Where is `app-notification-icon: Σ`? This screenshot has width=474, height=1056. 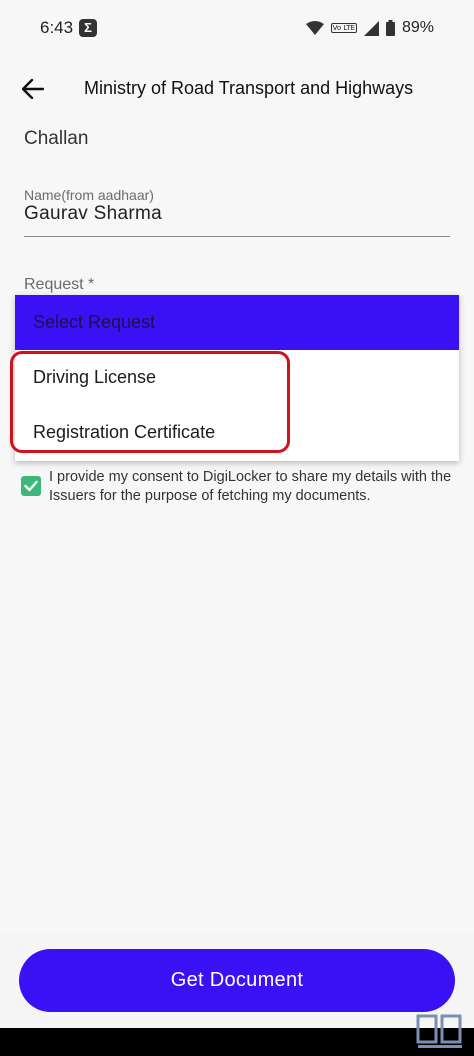 app-notification-icon: Σ is located at coordinates (88, 28).